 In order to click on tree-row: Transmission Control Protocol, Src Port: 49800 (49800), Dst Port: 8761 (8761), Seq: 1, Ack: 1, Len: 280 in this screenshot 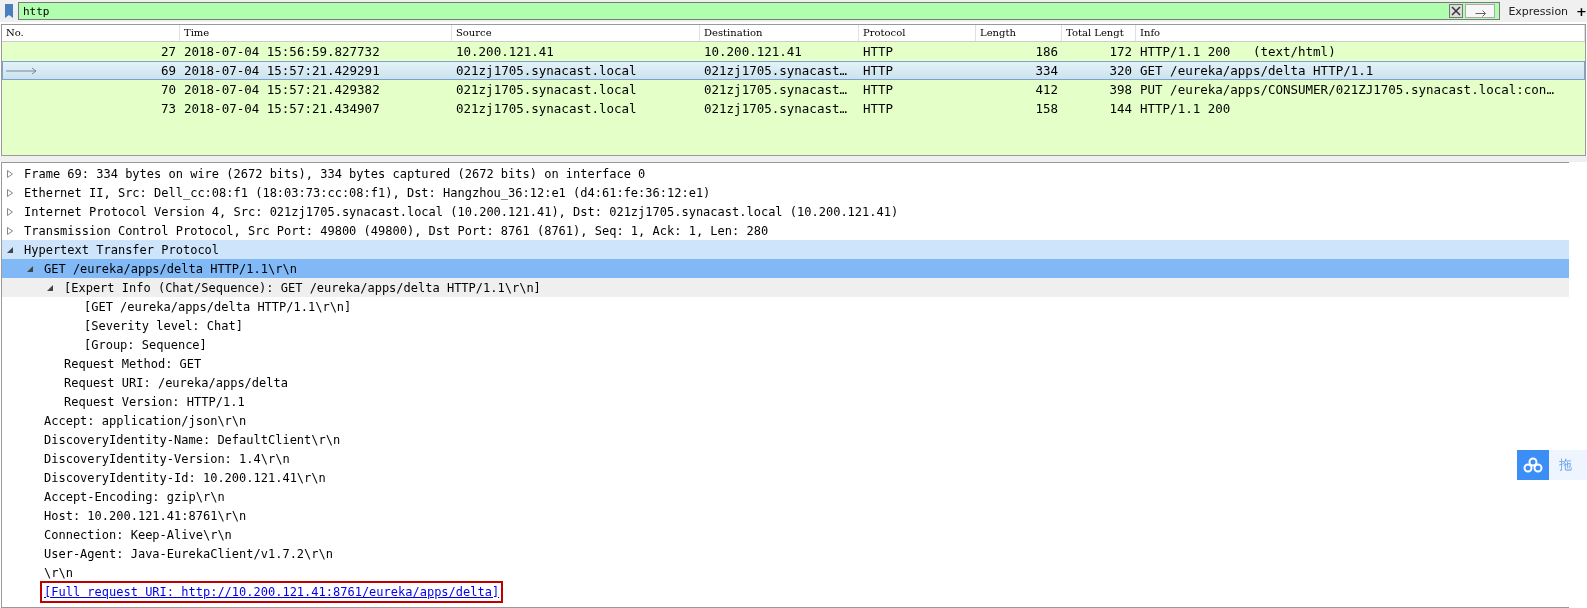, I will do `click(785, 230)`.